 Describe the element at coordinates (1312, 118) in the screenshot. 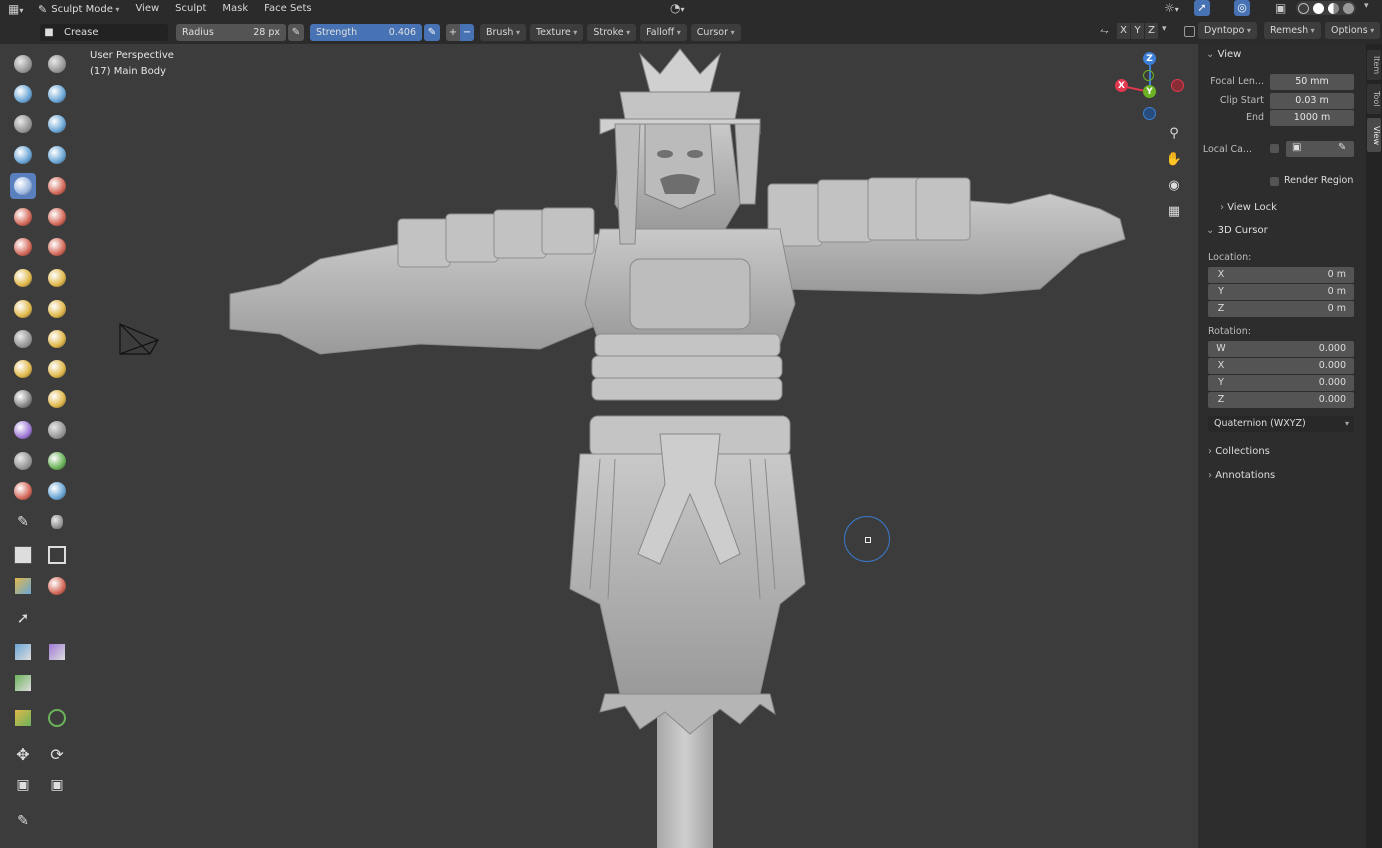

I see `clip-end-field: 1000 m` at that location.